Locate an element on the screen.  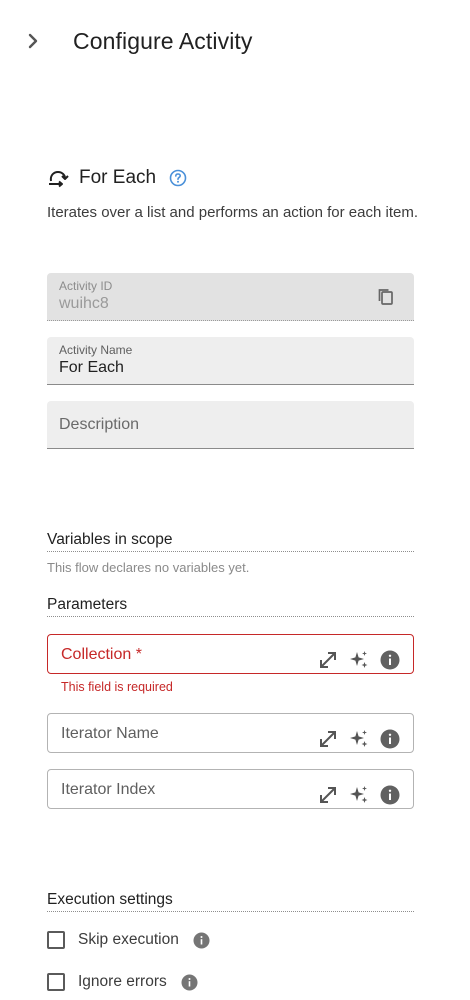
activity-type-label: For Each is located at coordinates (118, 177).